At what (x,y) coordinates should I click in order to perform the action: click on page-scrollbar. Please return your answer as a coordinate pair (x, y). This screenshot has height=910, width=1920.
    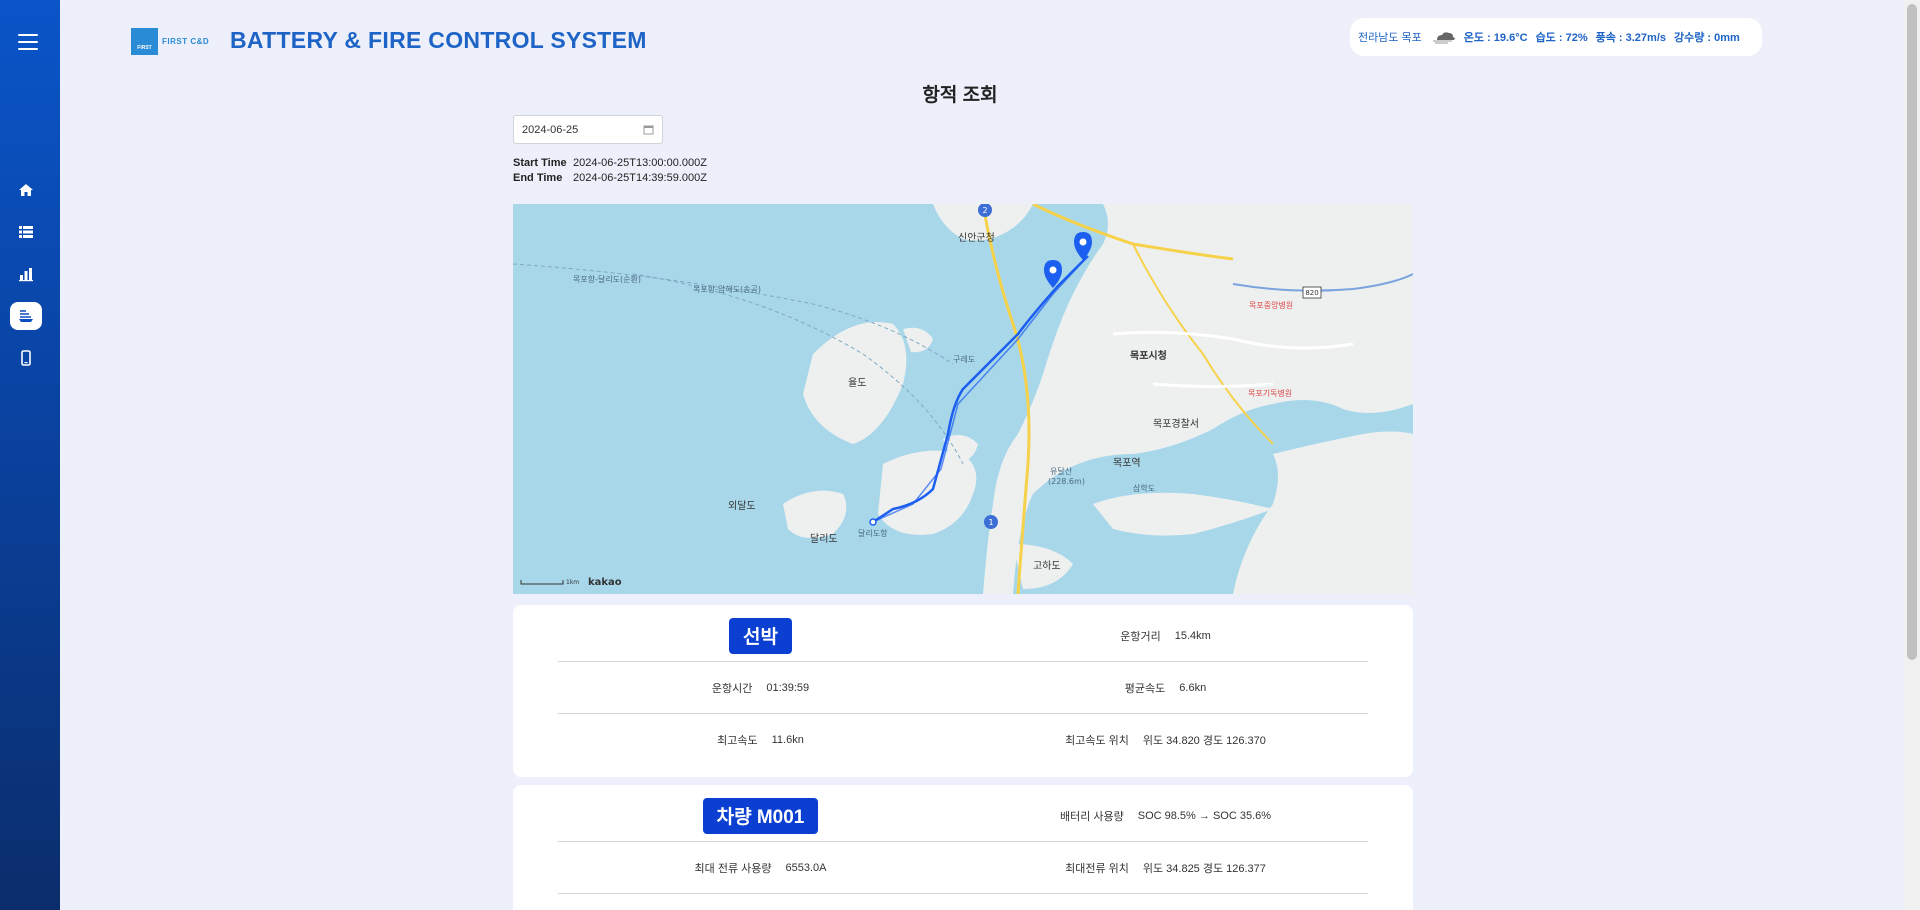
    Looking at the image, I should click on (1912, 455).